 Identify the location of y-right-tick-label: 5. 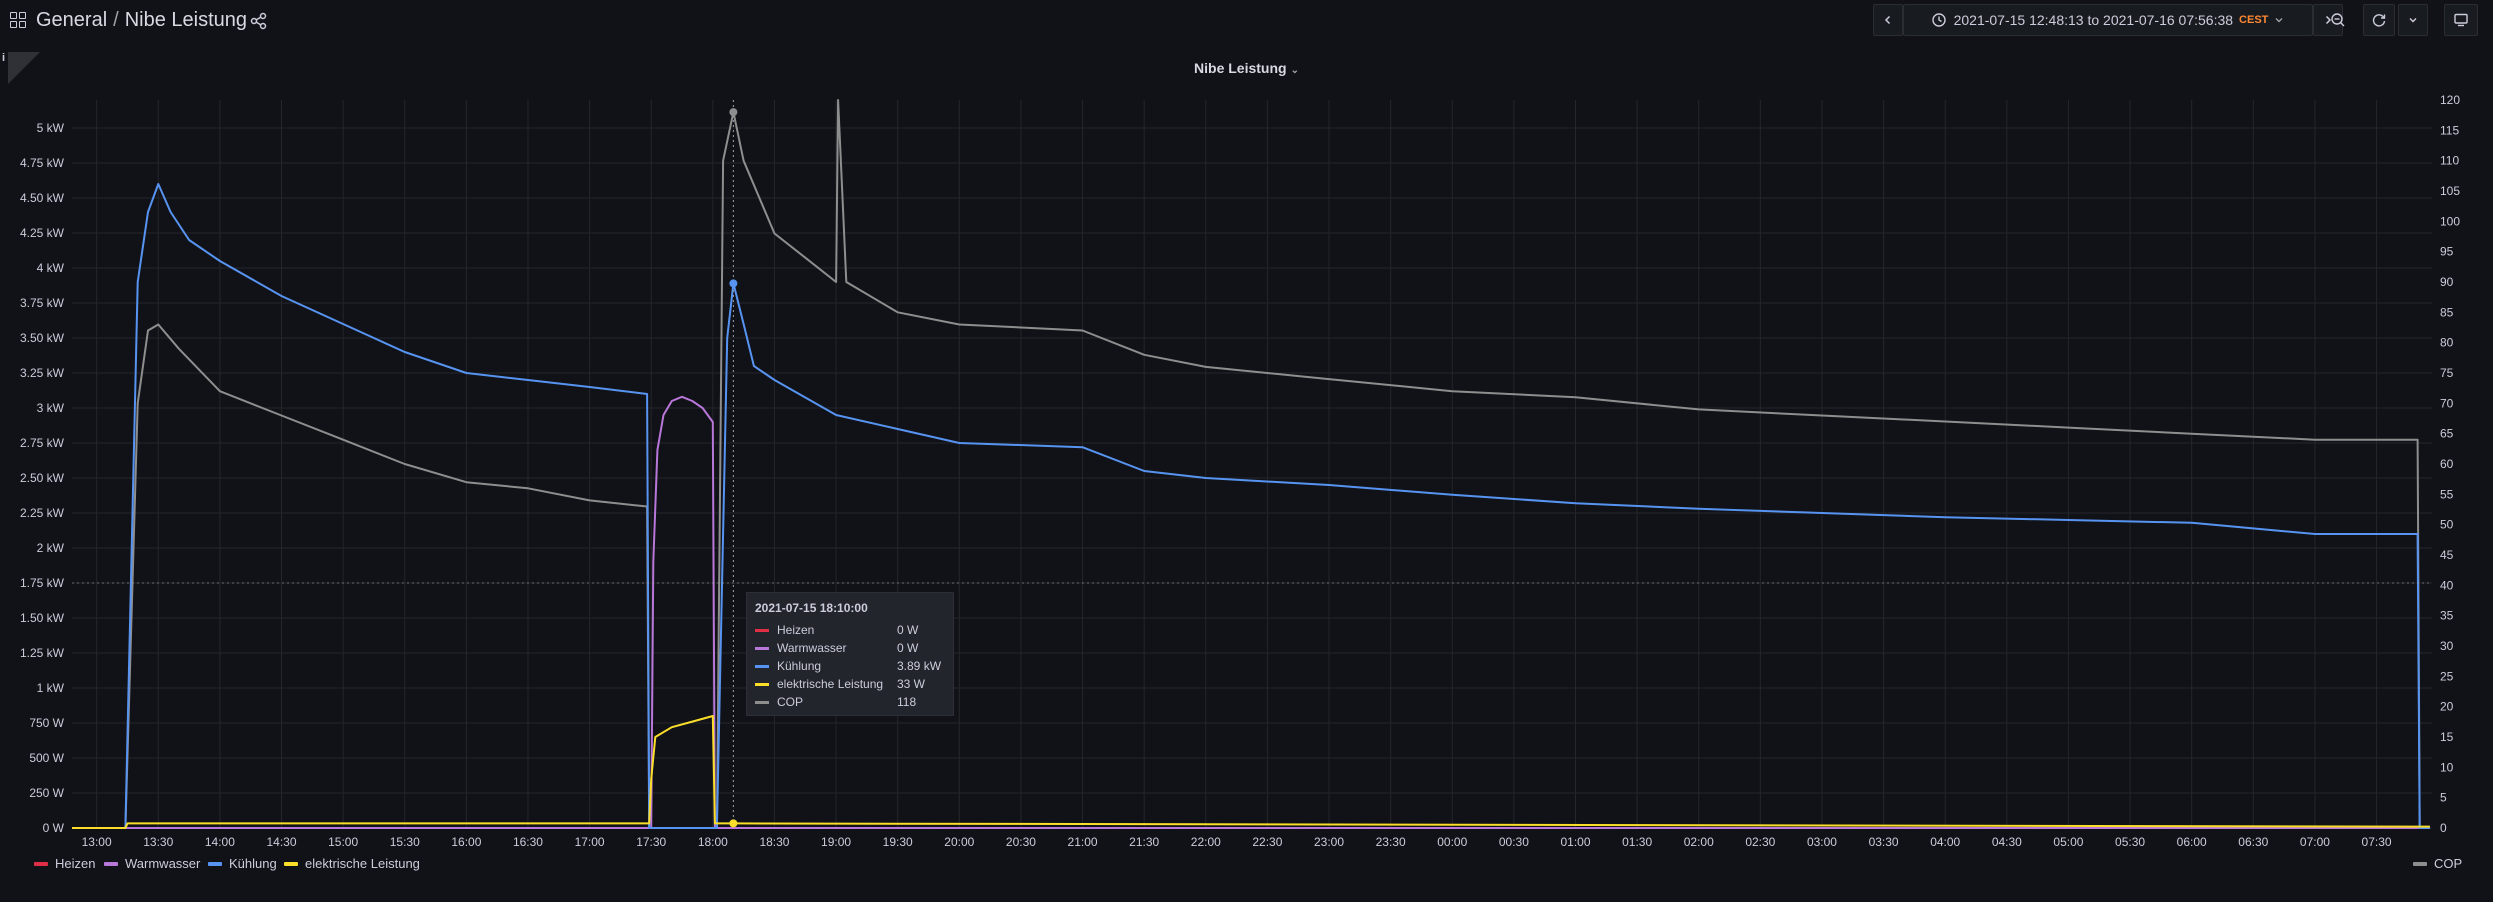
(2443, 798).